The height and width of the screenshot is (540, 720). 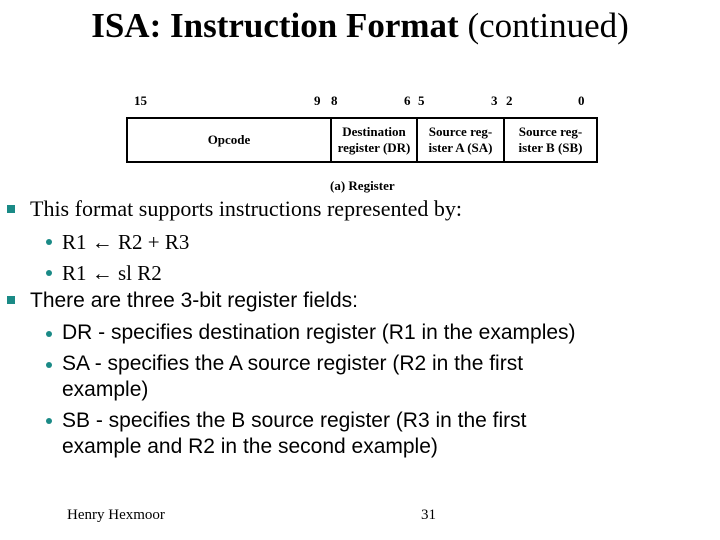 What do you see at coordinates (428, 515) in the screenshot?
I see `footer-page-number: 31` at bounding box center [428, 515].